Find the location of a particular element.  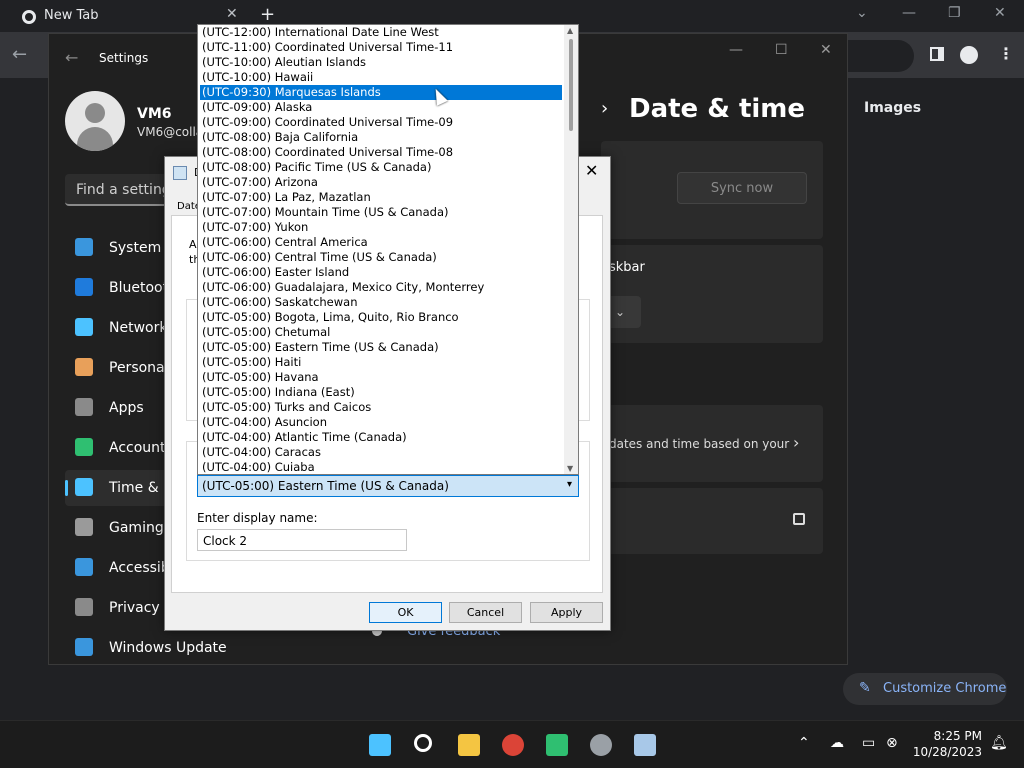

update-icon is located at coordinates (84, 647).